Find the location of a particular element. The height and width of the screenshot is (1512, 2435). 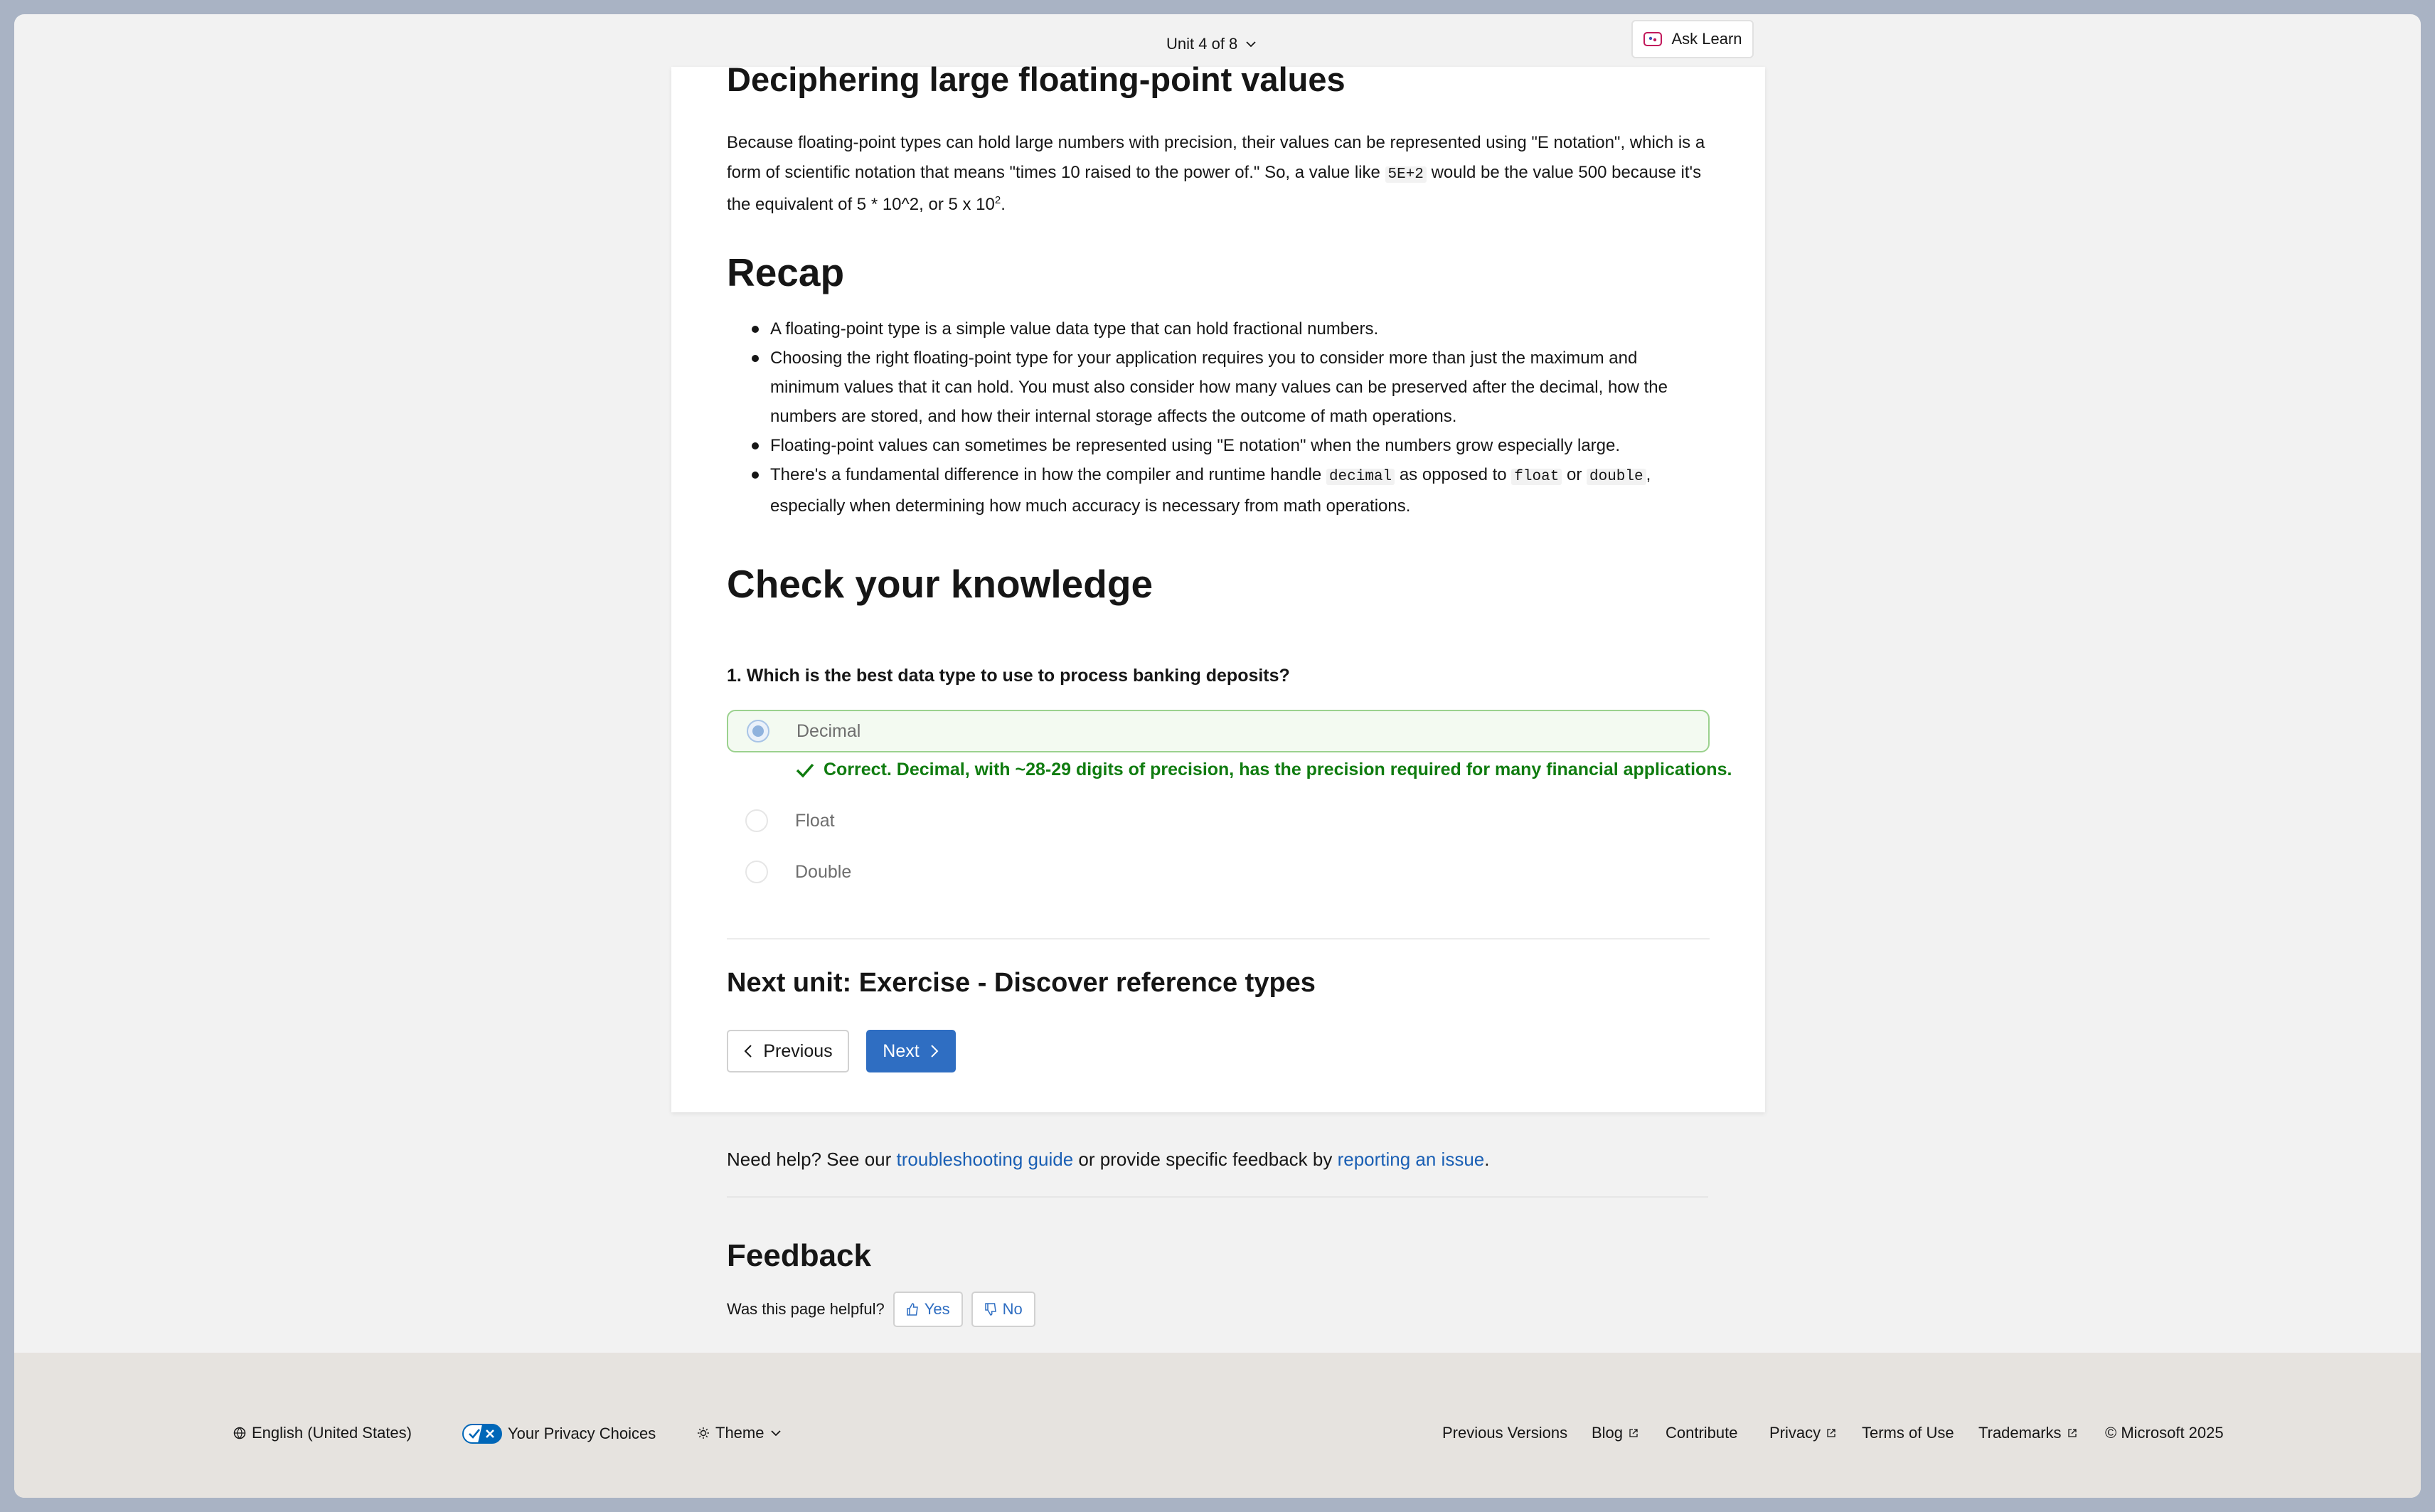

footer-link-blog: Blog is located at coordinates (1616, 1433).